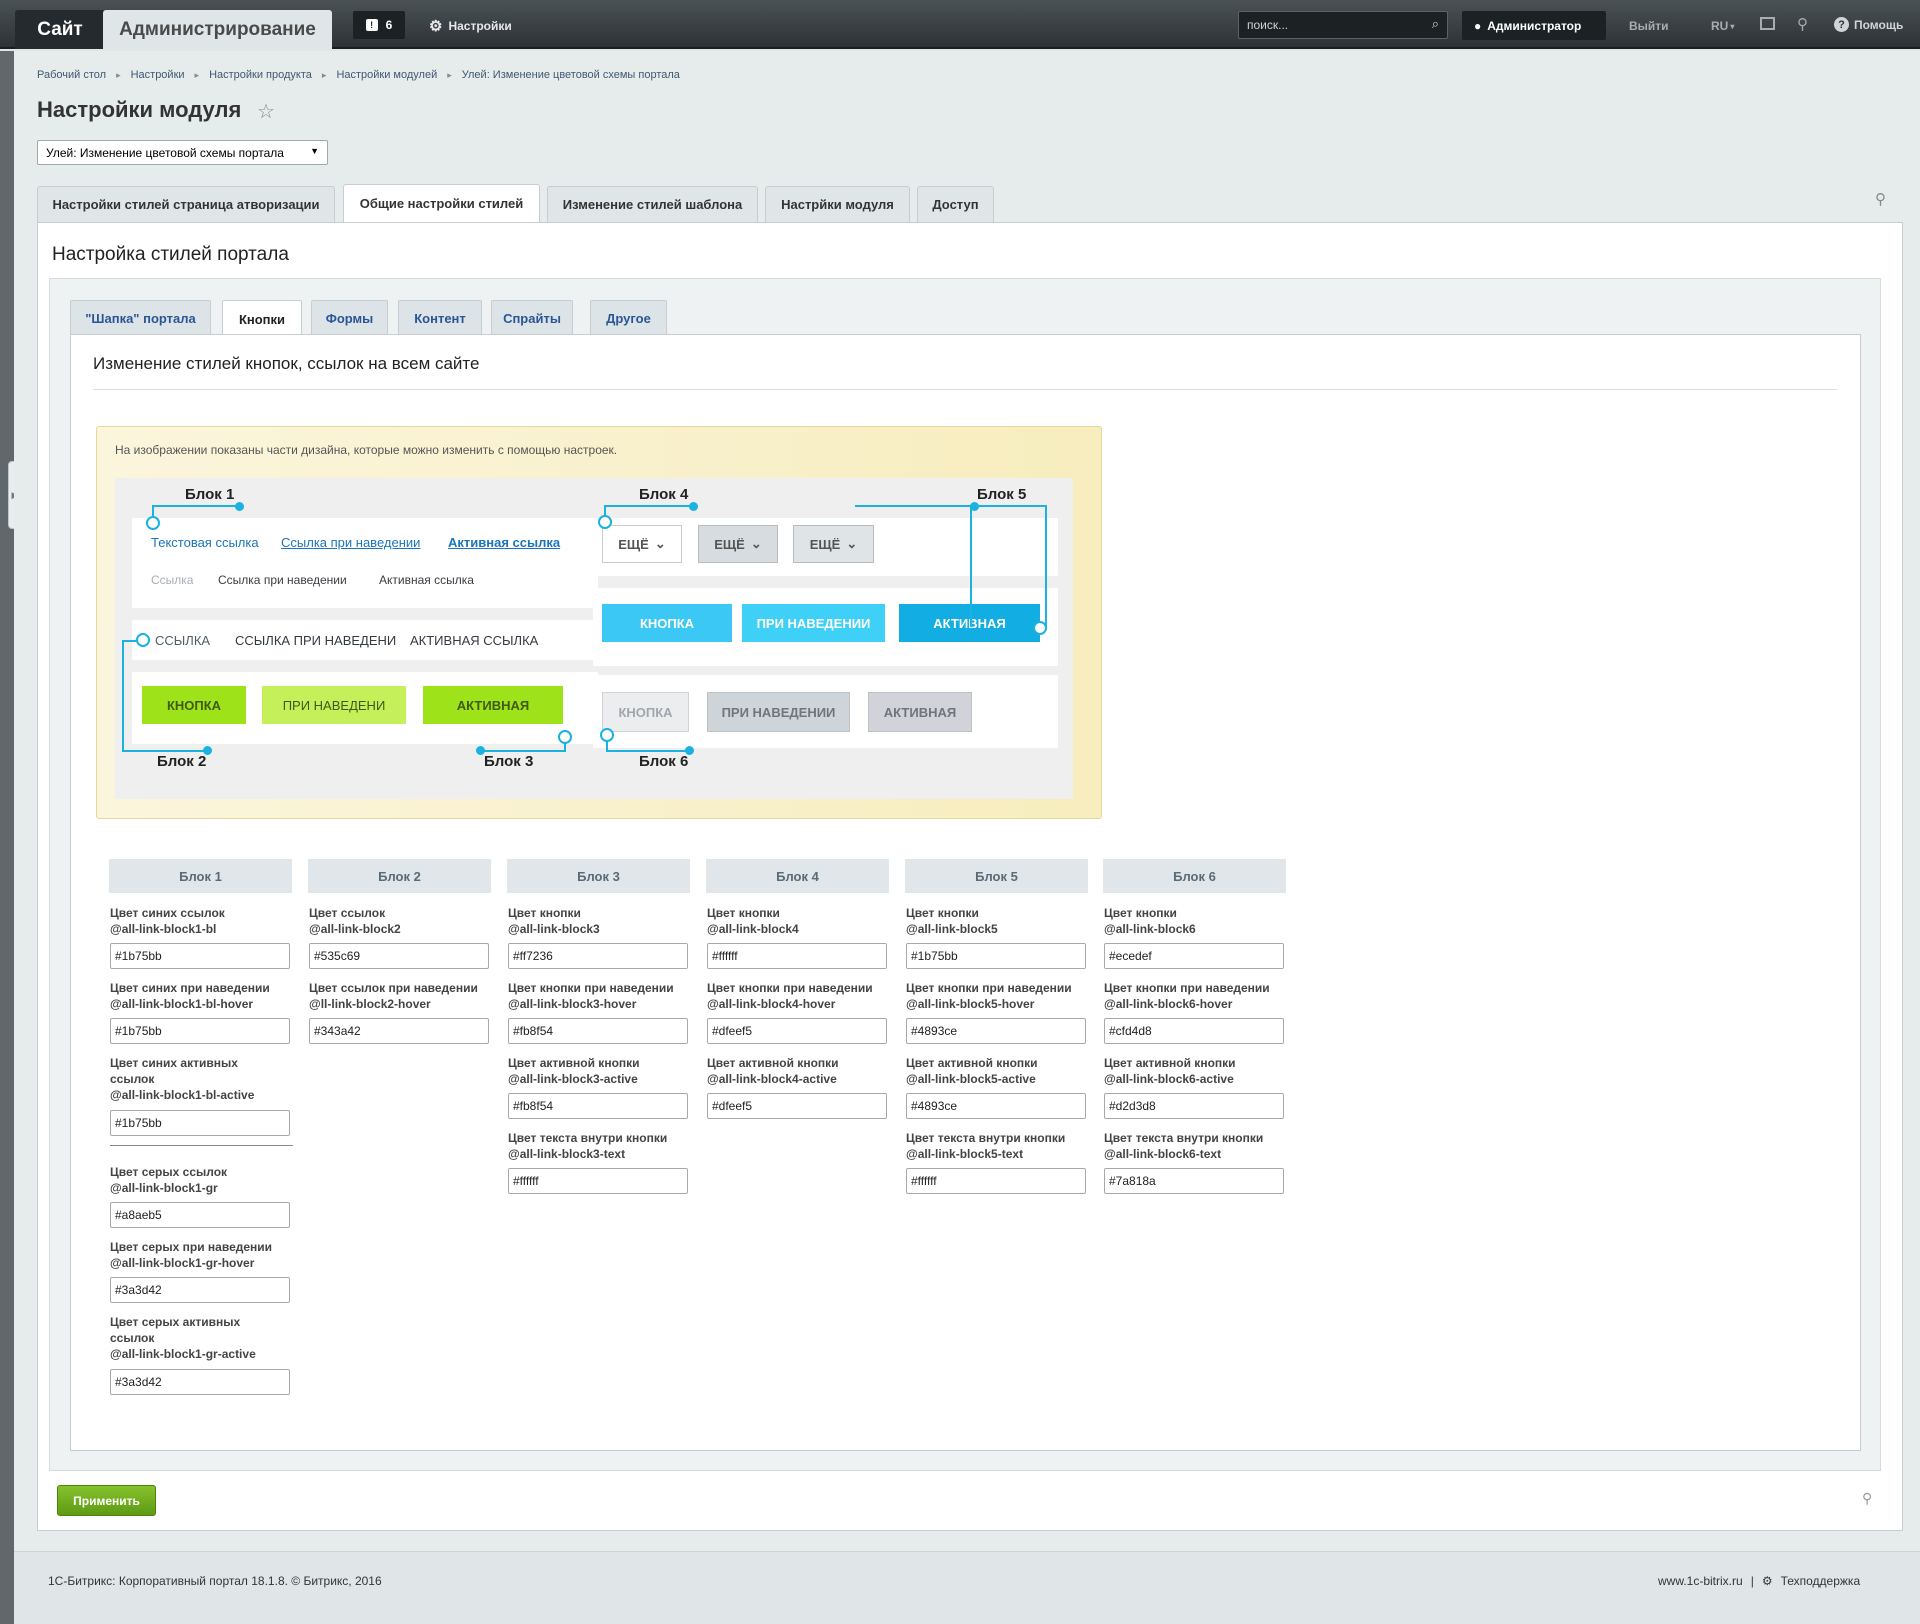  I want to click on color-value-input: #a8aeb5, so click(200, 1215).